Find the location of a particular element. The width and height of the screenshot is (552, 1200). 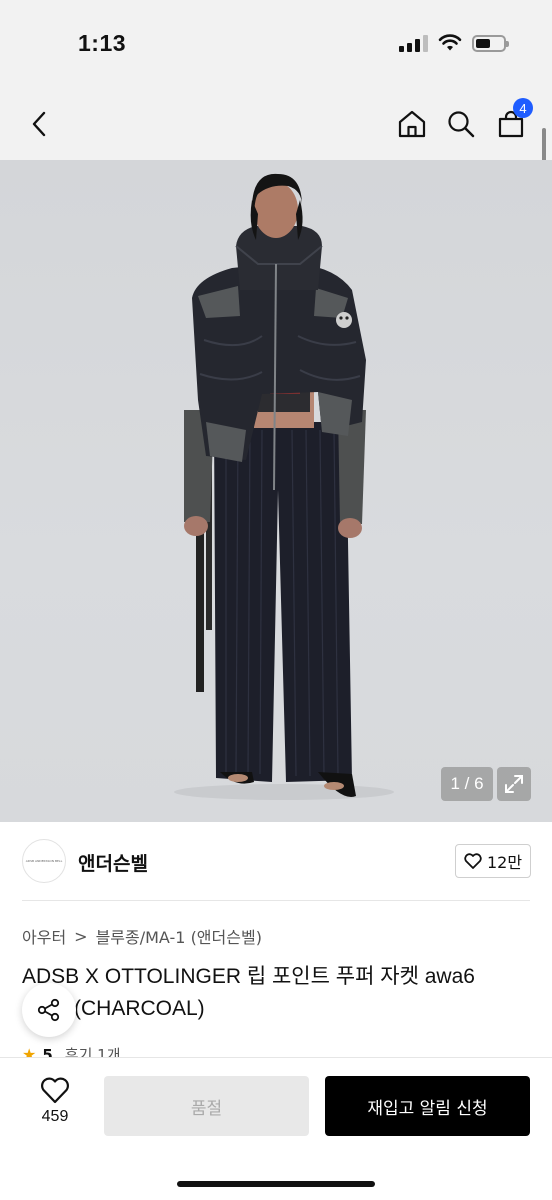

breadcrumb-item-blouson: 블루종/MA-1 (앤더슨벨) is located at coordinates (179, 936).